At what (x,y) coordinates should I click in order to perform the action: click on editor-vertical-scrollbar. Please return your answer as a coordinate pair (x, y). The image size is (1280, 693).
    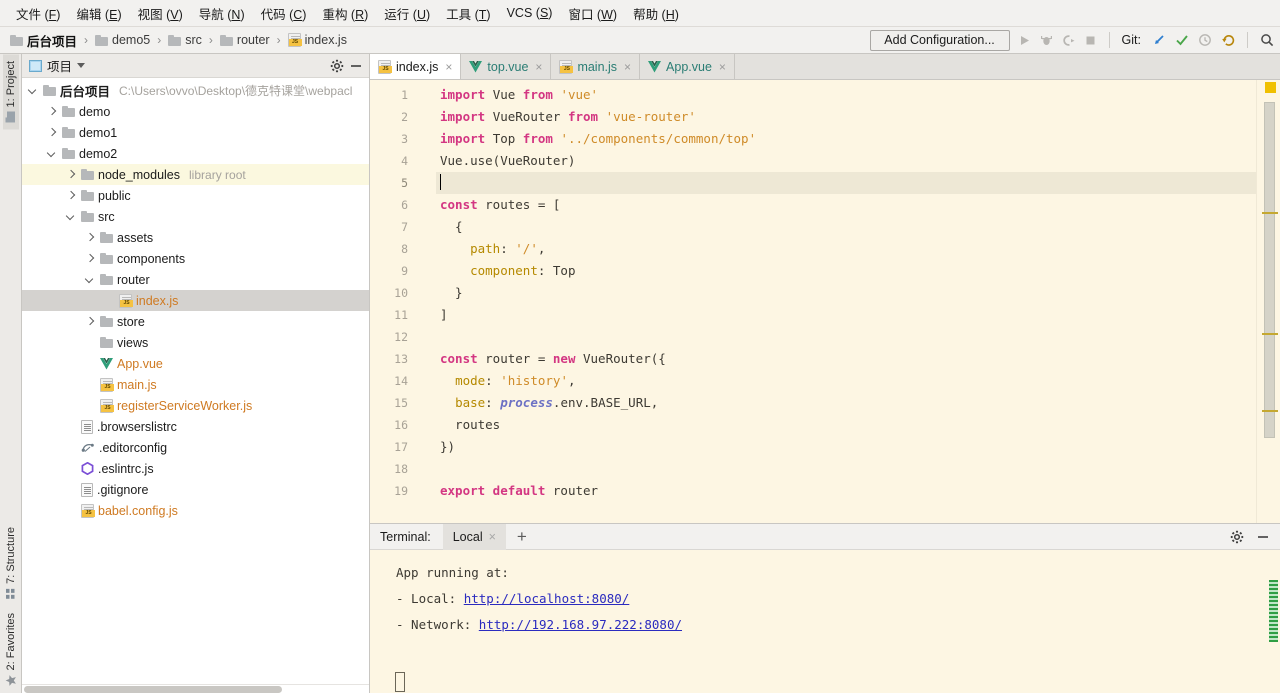
    Looking at the image, I should click on (1269, 270).